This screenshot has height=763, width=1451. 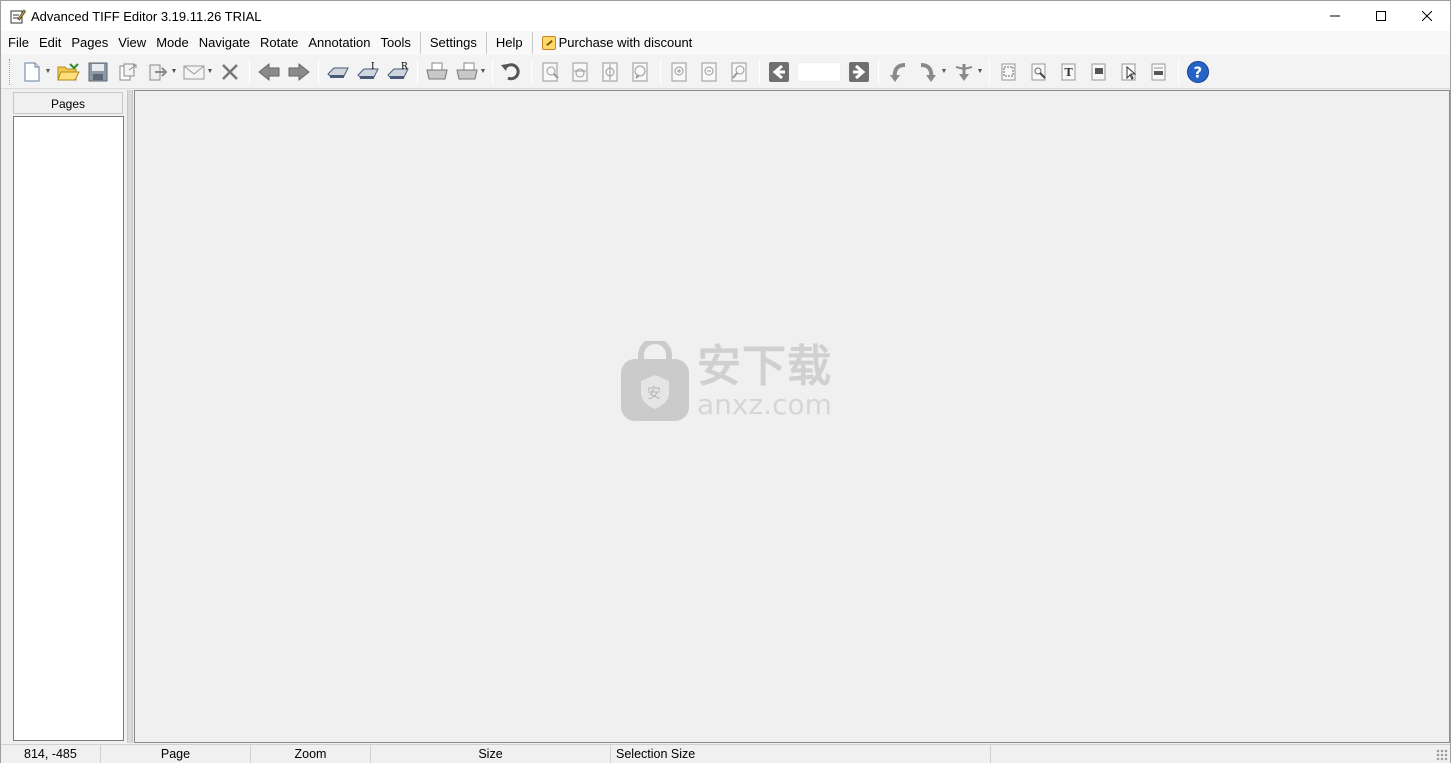 I want to click on go-forward-icon, so click(x=859, y=71).